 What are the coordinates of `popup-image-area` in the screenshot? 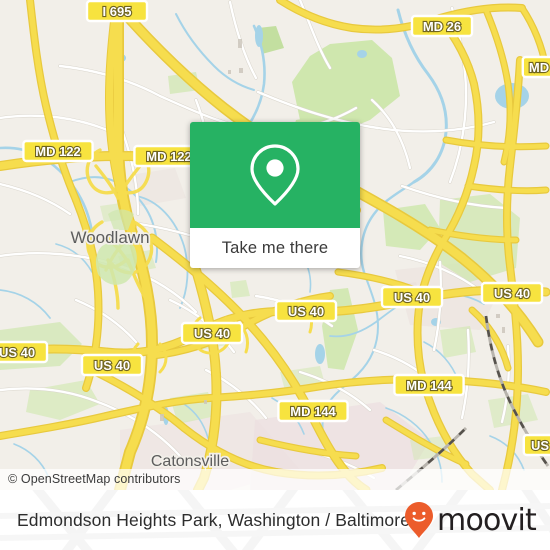 It's located at (275, 175).